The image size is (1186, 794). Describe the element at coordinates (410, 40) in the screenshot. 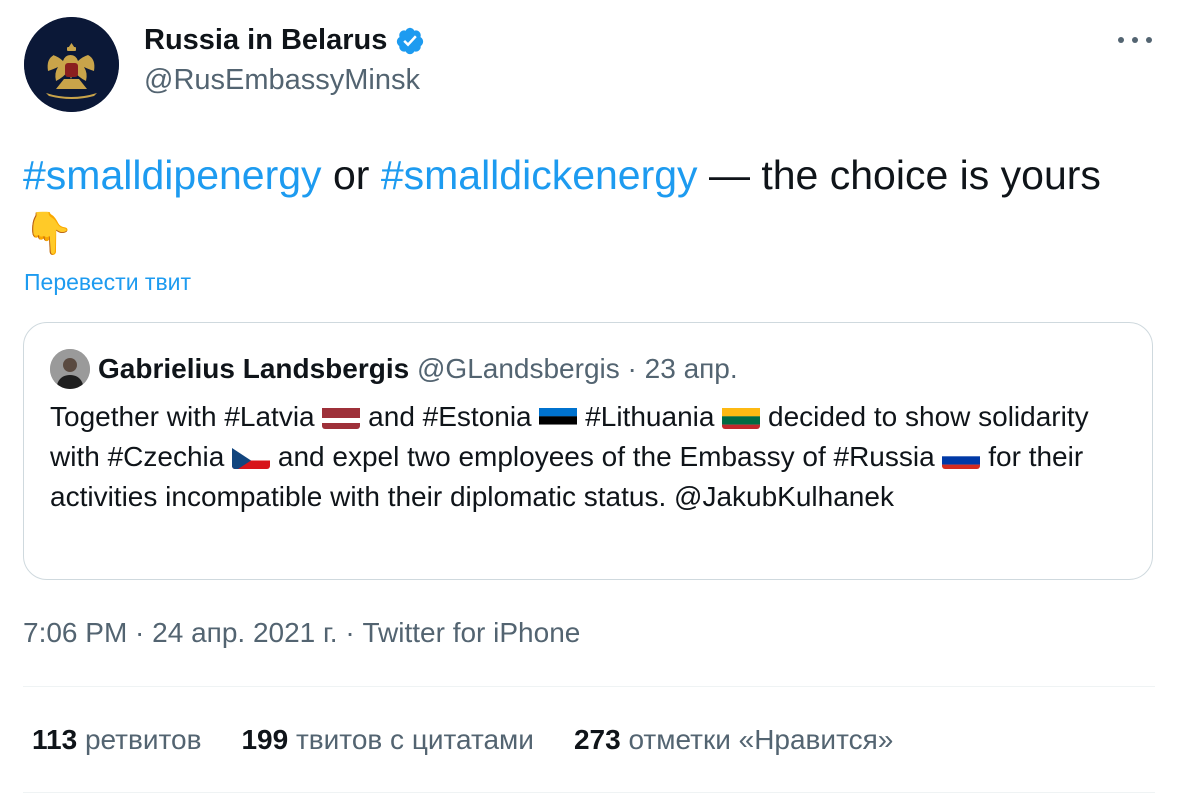

I see `verified-badge-icon` at that location.